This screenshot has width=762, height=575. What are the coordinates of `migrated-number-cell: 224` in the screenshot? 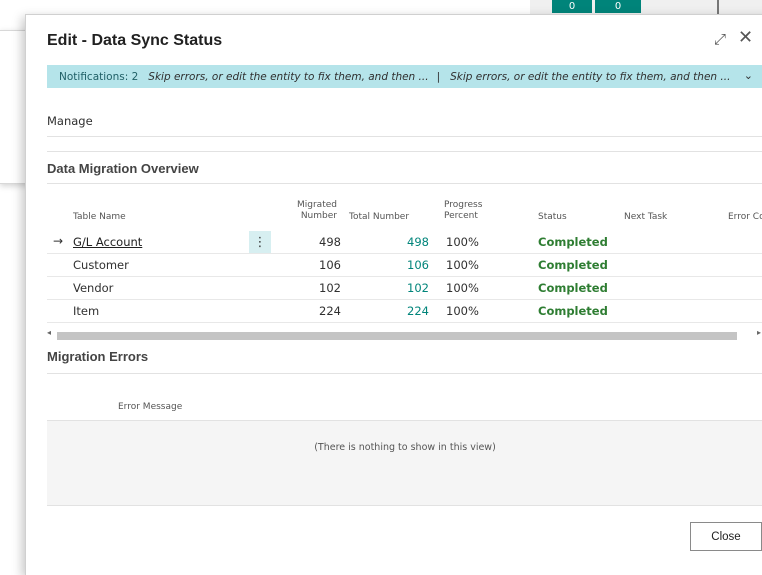 It's located at (330, 311).